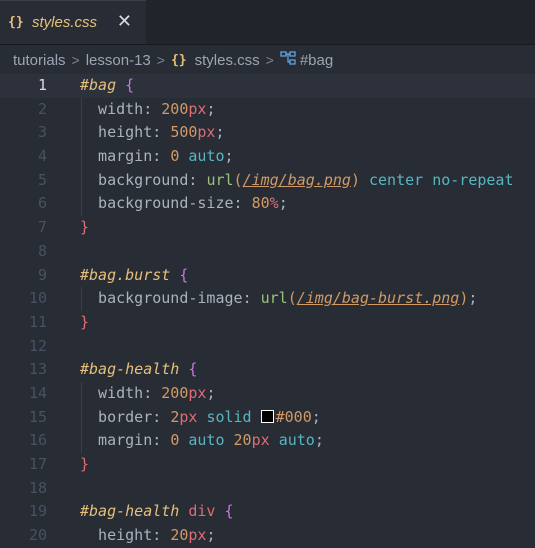 The width and height of the screenshot is (535, 548). Describe the element at coordinates (85, 464) in the screenshot. I see `token: }` at that location.